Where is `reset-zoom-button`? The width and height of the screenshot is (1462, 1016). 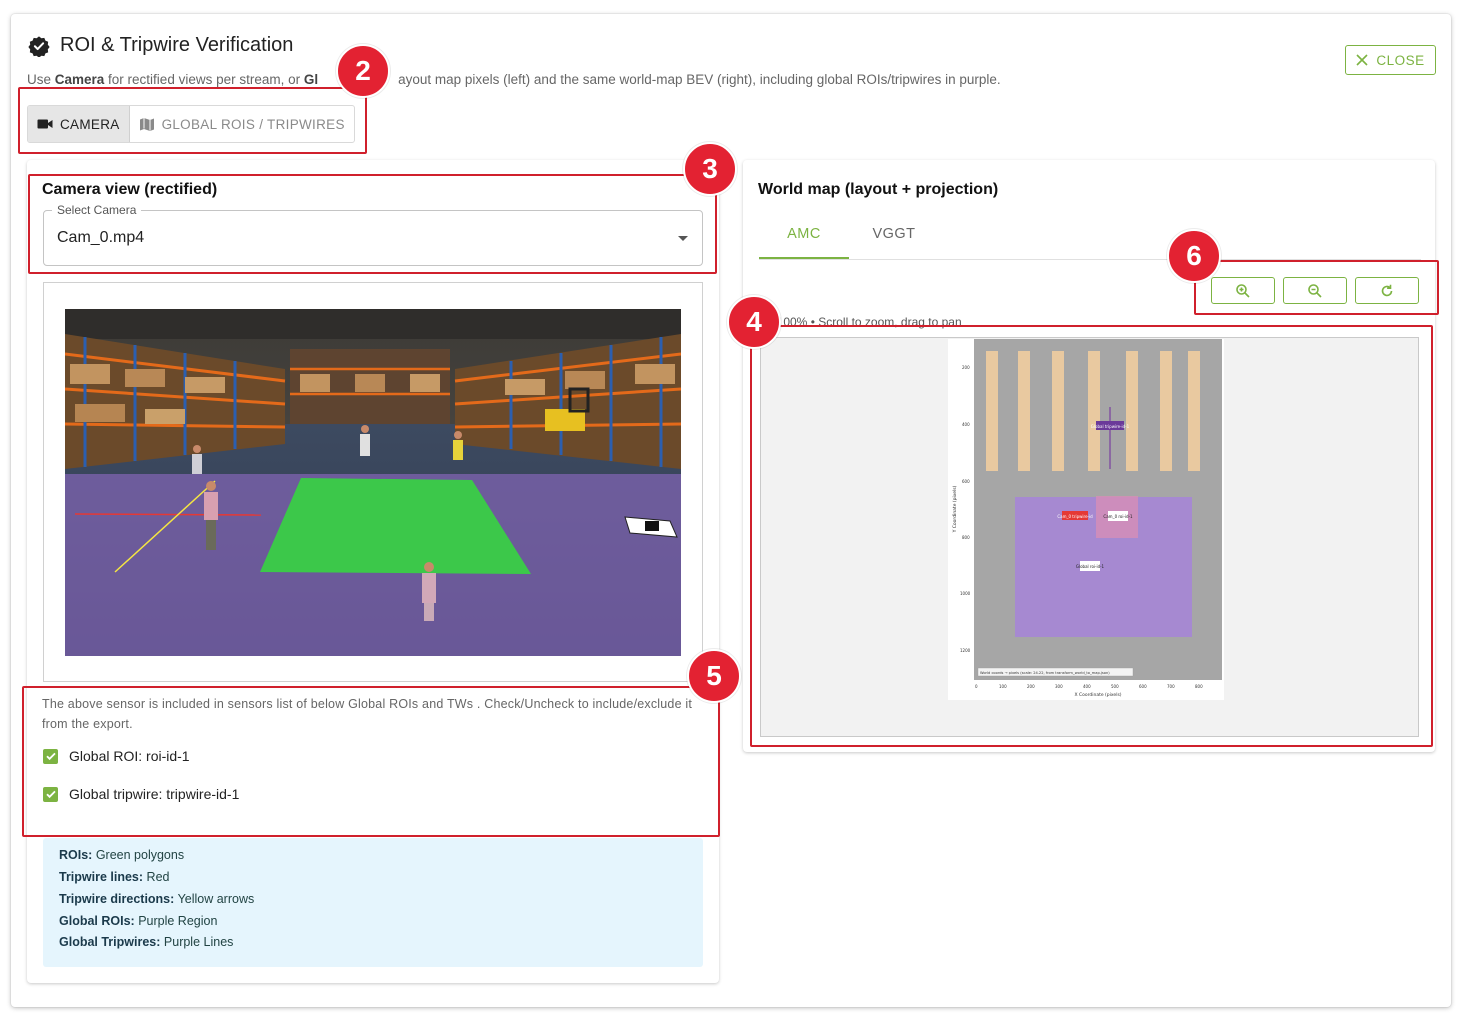 reset-zoom-button is located at coordinates (1387, 290).